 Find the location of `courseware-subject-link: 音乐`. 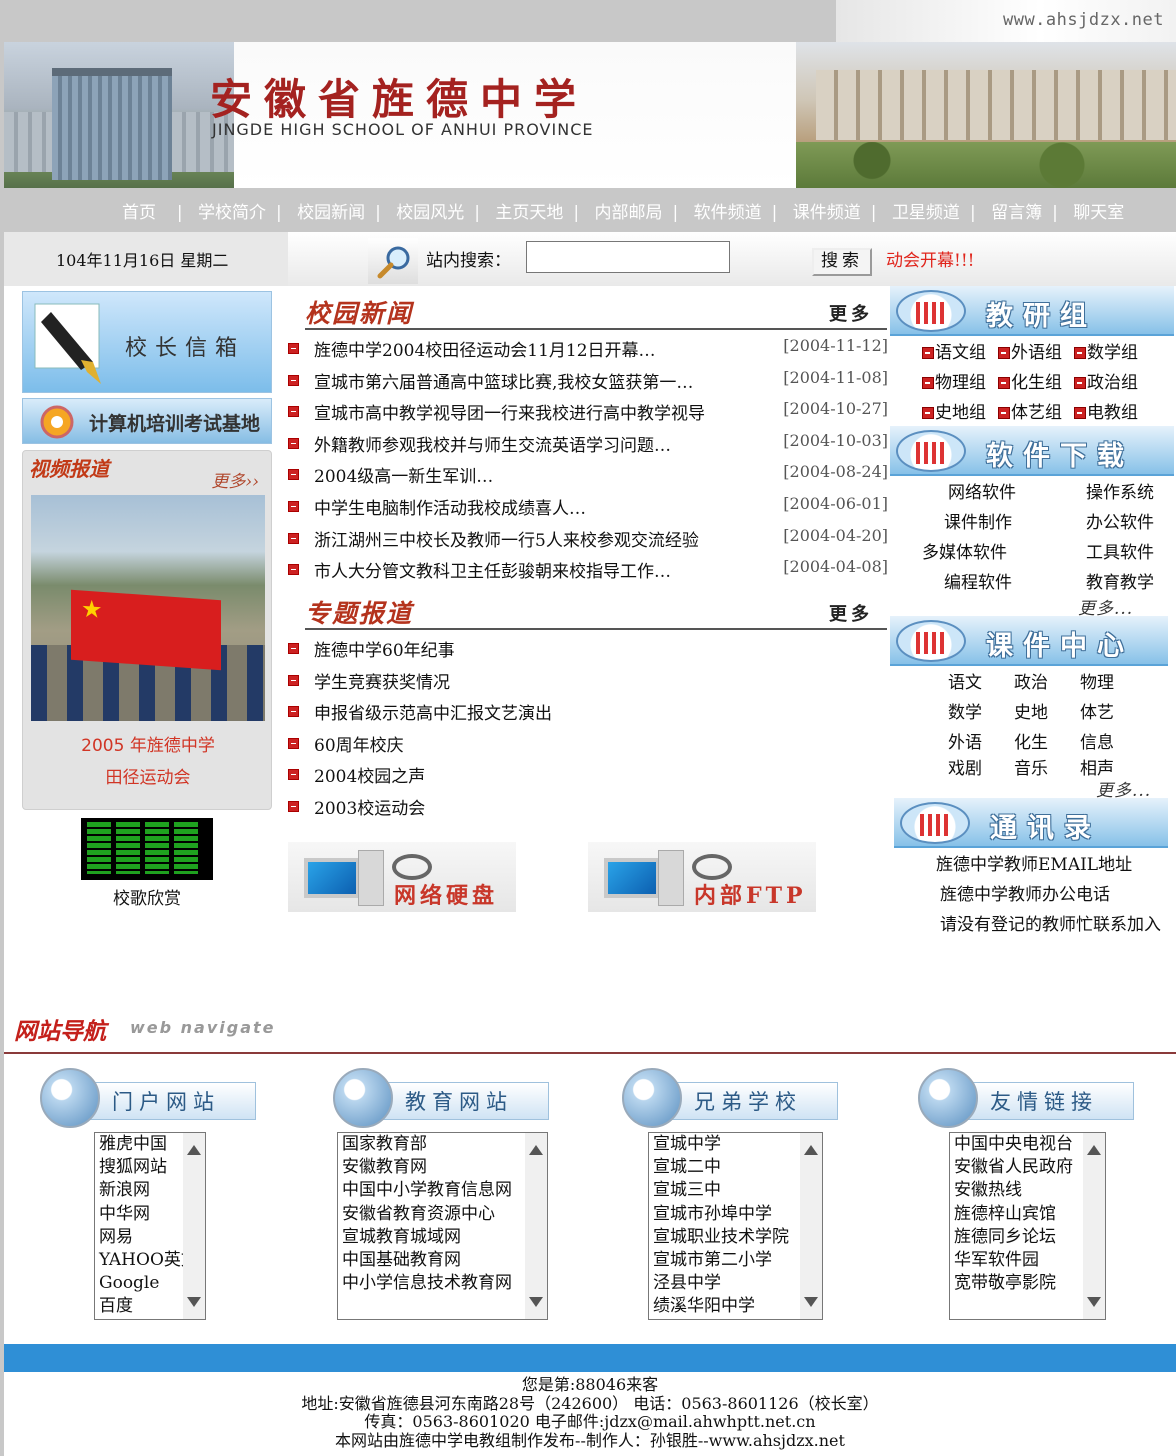

courseware-subject-link: 音乐 is located at coordinates (1031, 766).